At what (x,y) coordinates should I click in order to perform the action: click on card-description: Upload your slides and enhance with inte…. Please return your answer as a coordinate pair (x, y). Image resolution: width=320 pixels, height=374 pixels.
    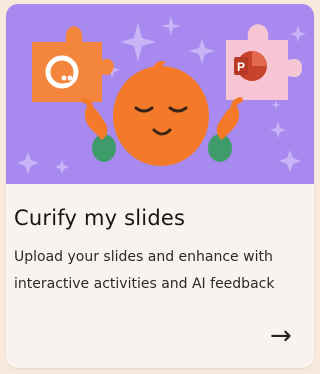
    Looking at the image, I should click on (144, 270).